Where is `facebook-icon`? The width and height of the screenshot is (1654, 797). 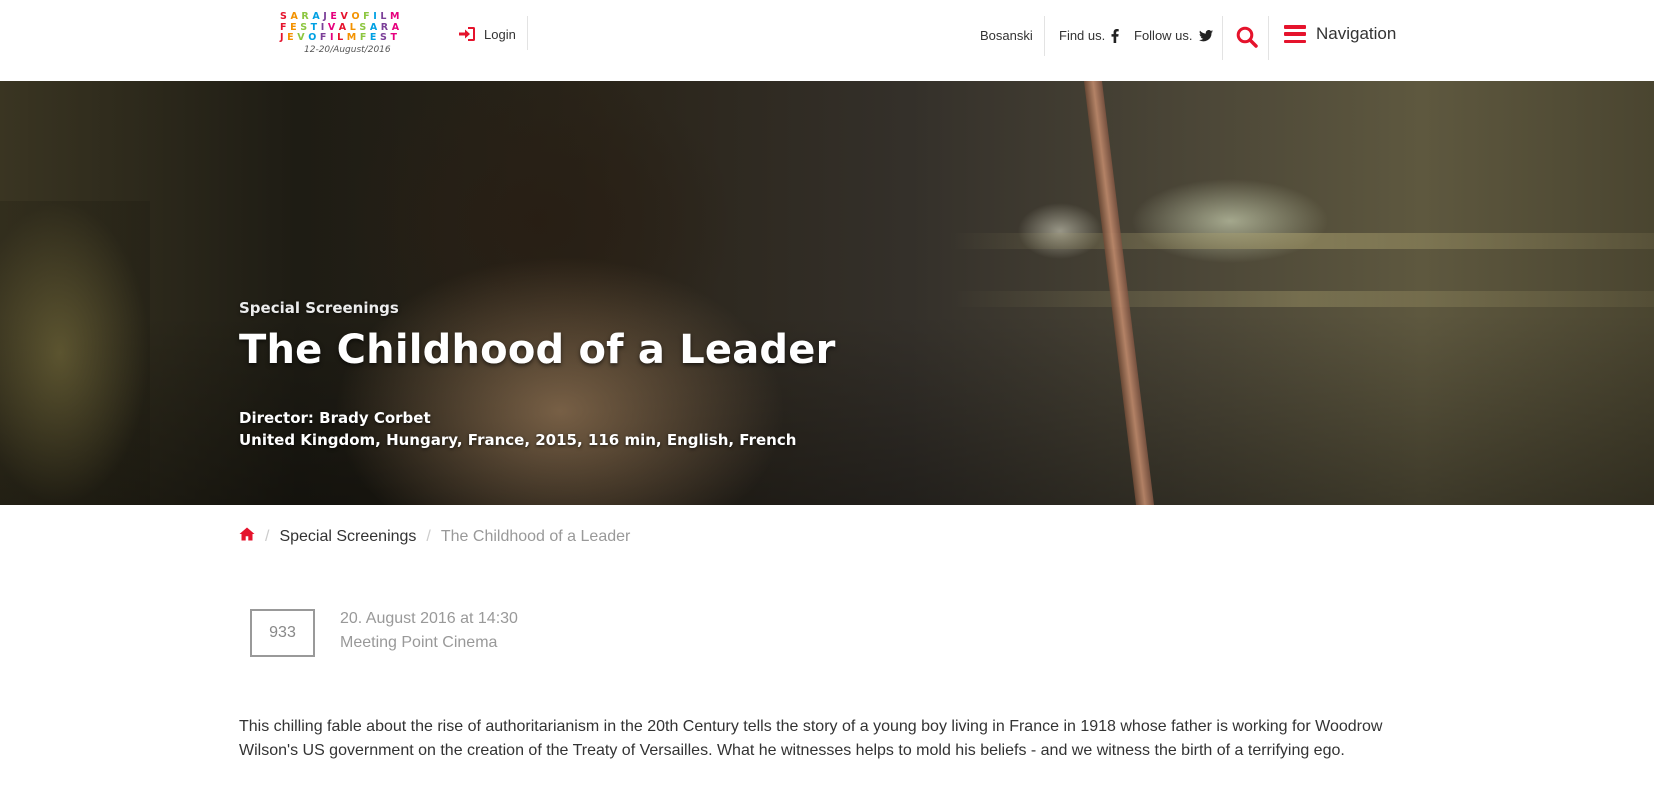 facebook-icon is located at coordinates (1115, 35).